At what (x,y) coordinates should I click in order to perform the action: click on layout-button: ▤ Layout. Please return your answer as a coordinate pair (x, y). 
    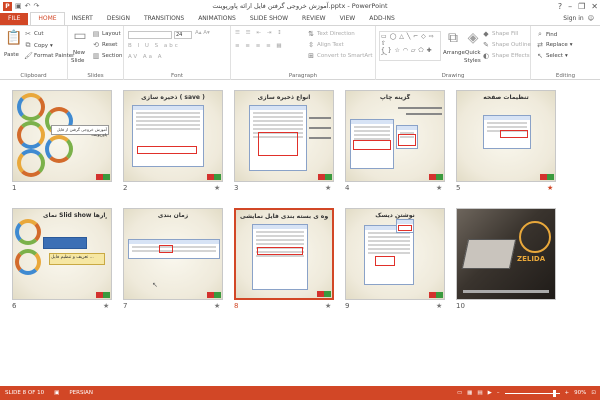
    Looking at the image, I should click on (106, 34).